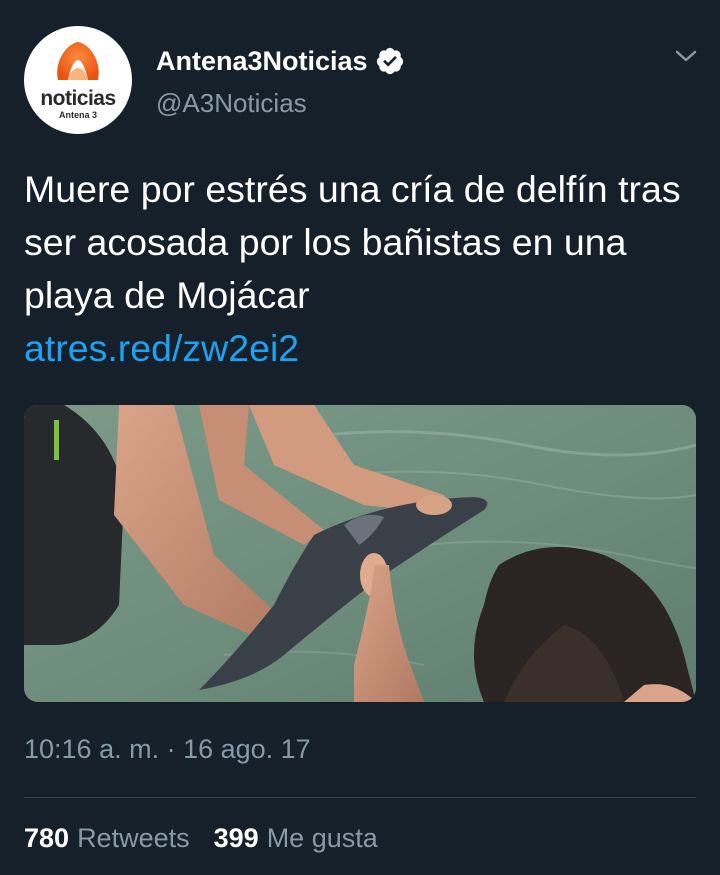  I want to click on user-handle: @A3Noticias, so click(231, 103).